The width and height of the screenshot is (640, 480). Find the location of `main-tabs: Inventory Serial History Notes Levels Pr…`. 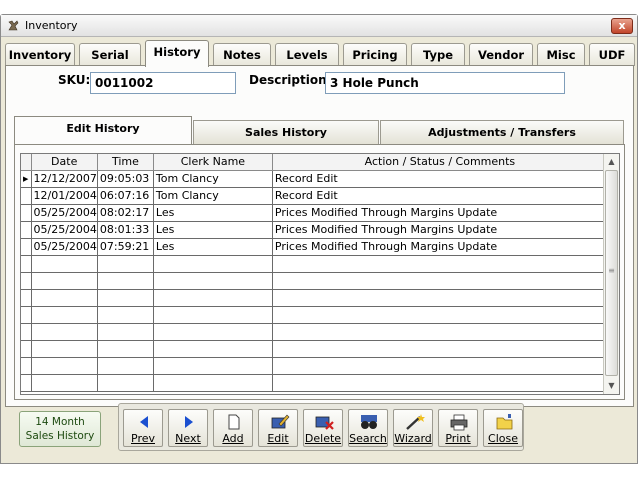

main-tabs: Inventory Serial History Notes Levels Pr… is located at coordinates (320, 53).